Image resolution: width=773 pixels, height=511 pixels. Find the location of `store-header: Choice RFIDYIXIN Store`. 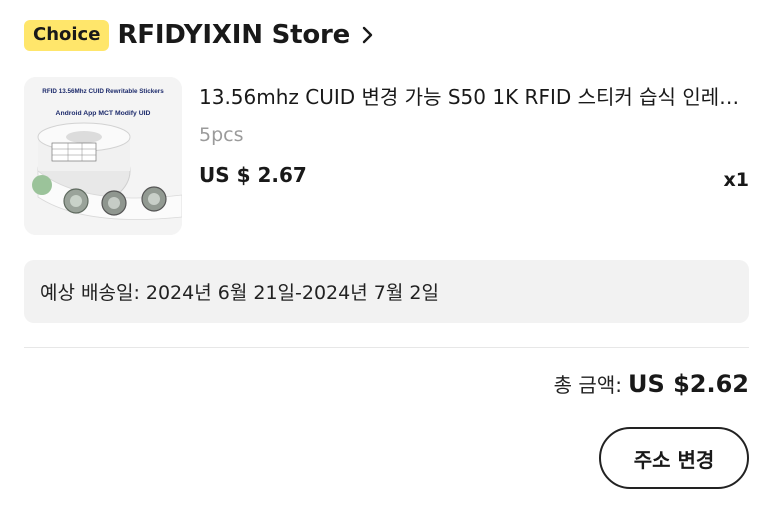

store-header: Choice RFIDYIXIN Store is located at coordinates (200, 35).